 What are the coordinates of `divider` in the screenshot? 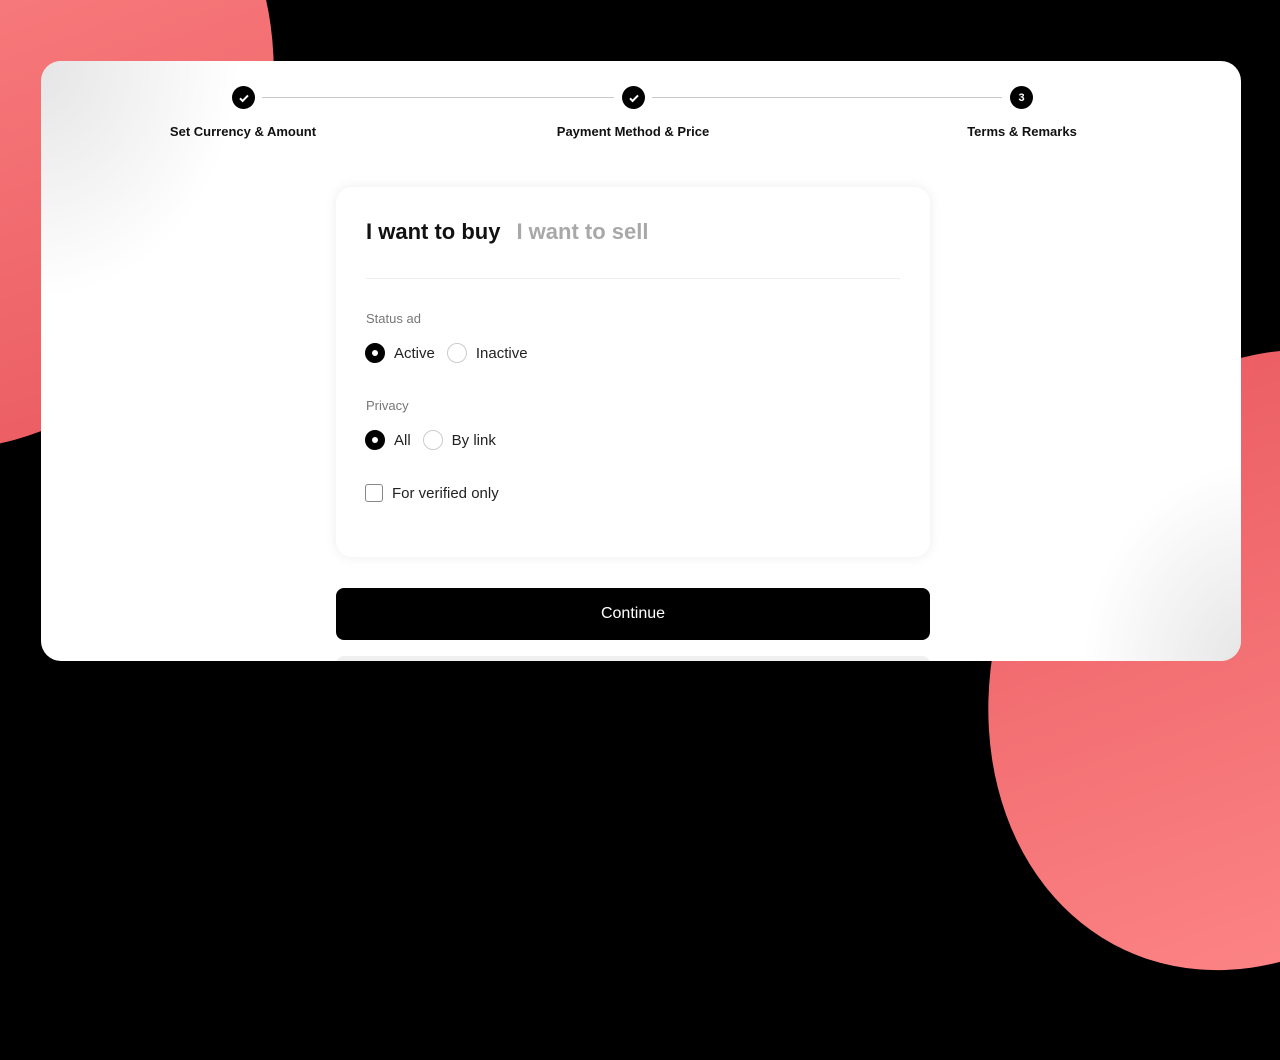 It's located at (633, 278).